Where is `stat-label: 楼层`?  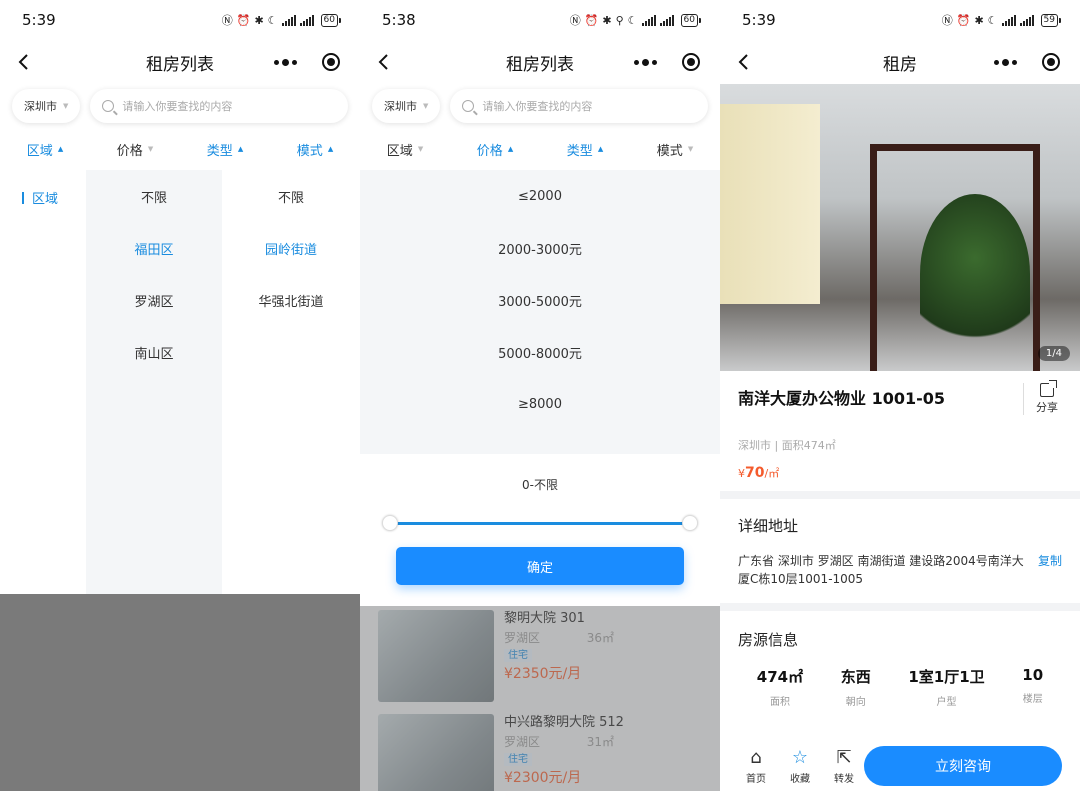 stat-label: 楼层 is located at coordinates (1032, 699).